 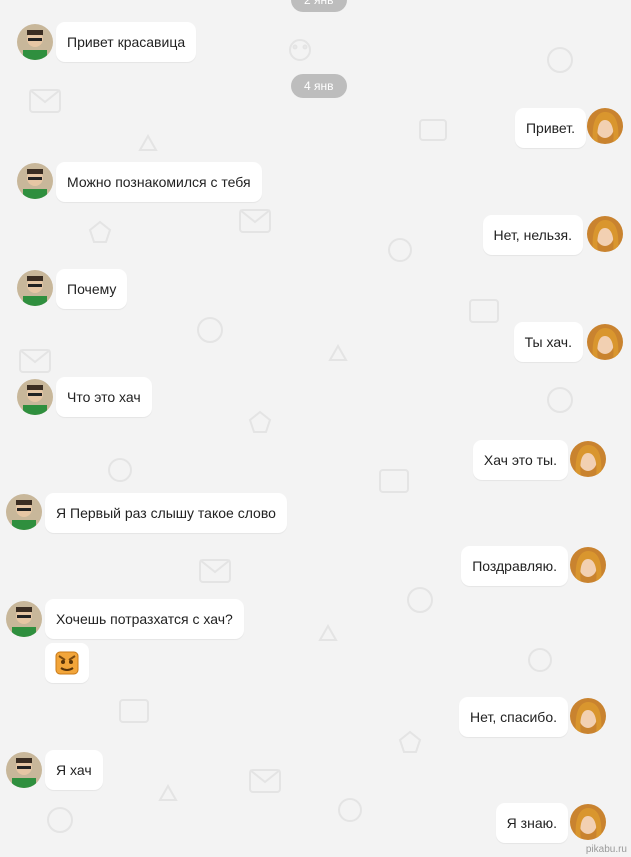 I want to click on message-text: Можно познакомился с тебя, so click(x=159, y=182).